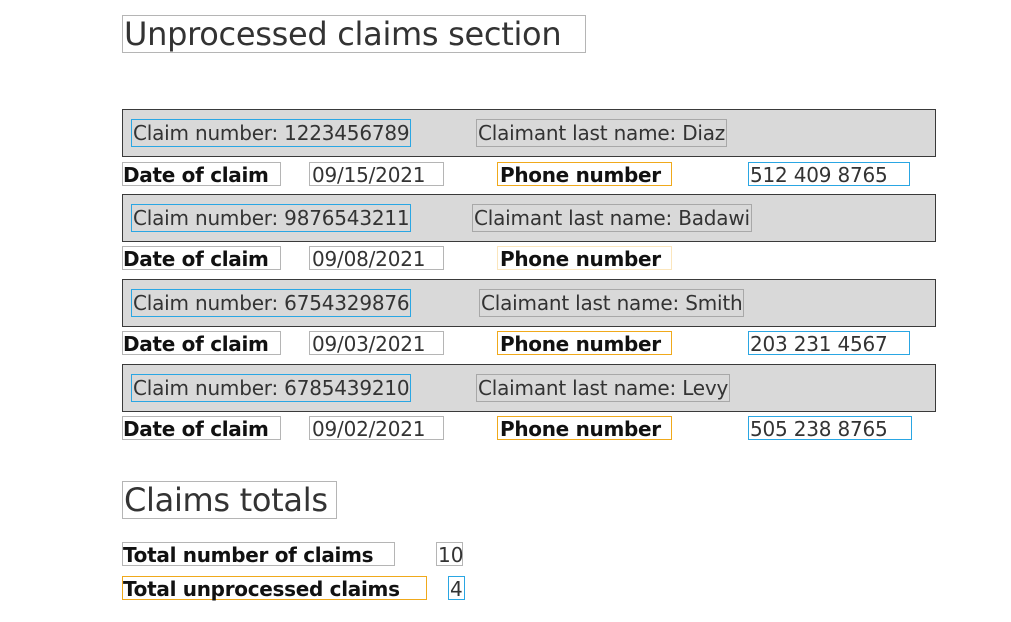 The width and height of the screenshot is (1011, 622). What do you see at coordinates (271, 218) in the screenshot?
I see `claim-number: Claim number: 9876543211` at bounding box center [271, 218].